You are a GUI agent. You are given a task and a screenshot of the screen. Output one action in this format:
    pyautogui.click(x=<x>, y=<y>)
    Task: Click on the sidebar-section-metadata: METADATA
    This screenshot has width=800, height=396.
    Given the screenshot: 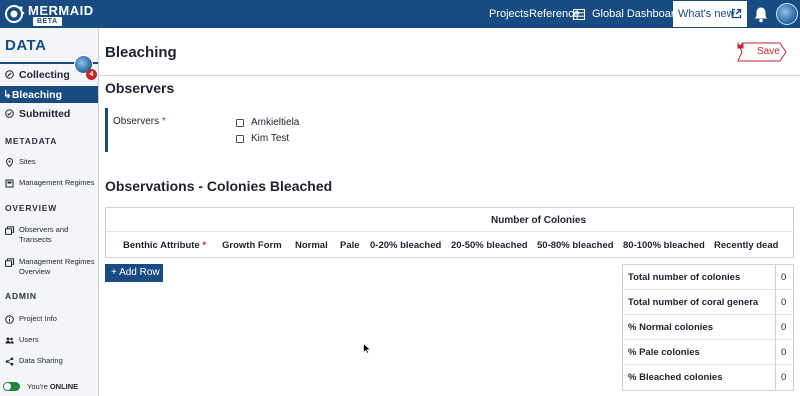 What is the action you would take?
    pyautogui.click(x=31, y=141)
    